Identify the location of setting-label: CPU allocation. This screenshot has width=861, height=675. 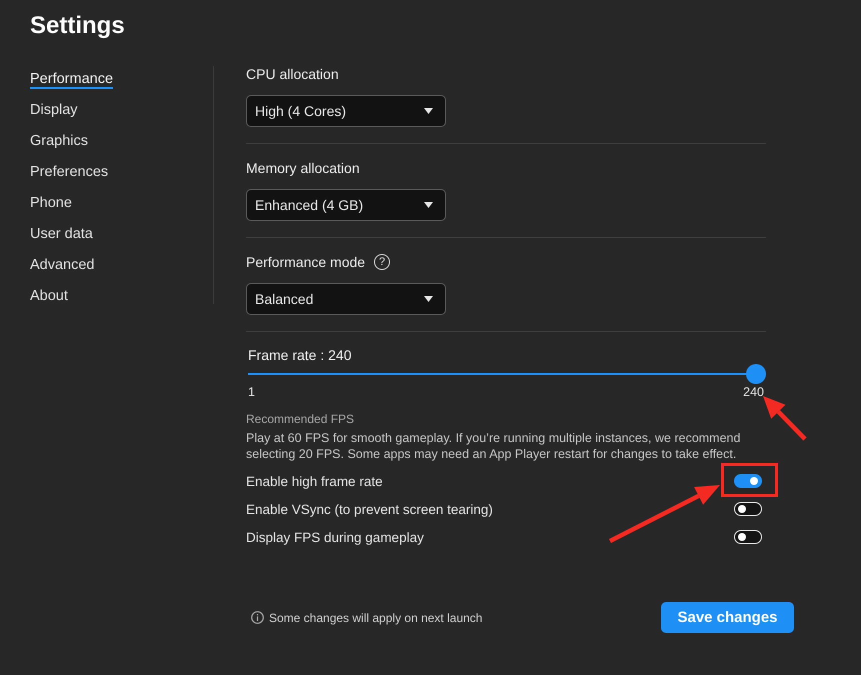
(292, 74).